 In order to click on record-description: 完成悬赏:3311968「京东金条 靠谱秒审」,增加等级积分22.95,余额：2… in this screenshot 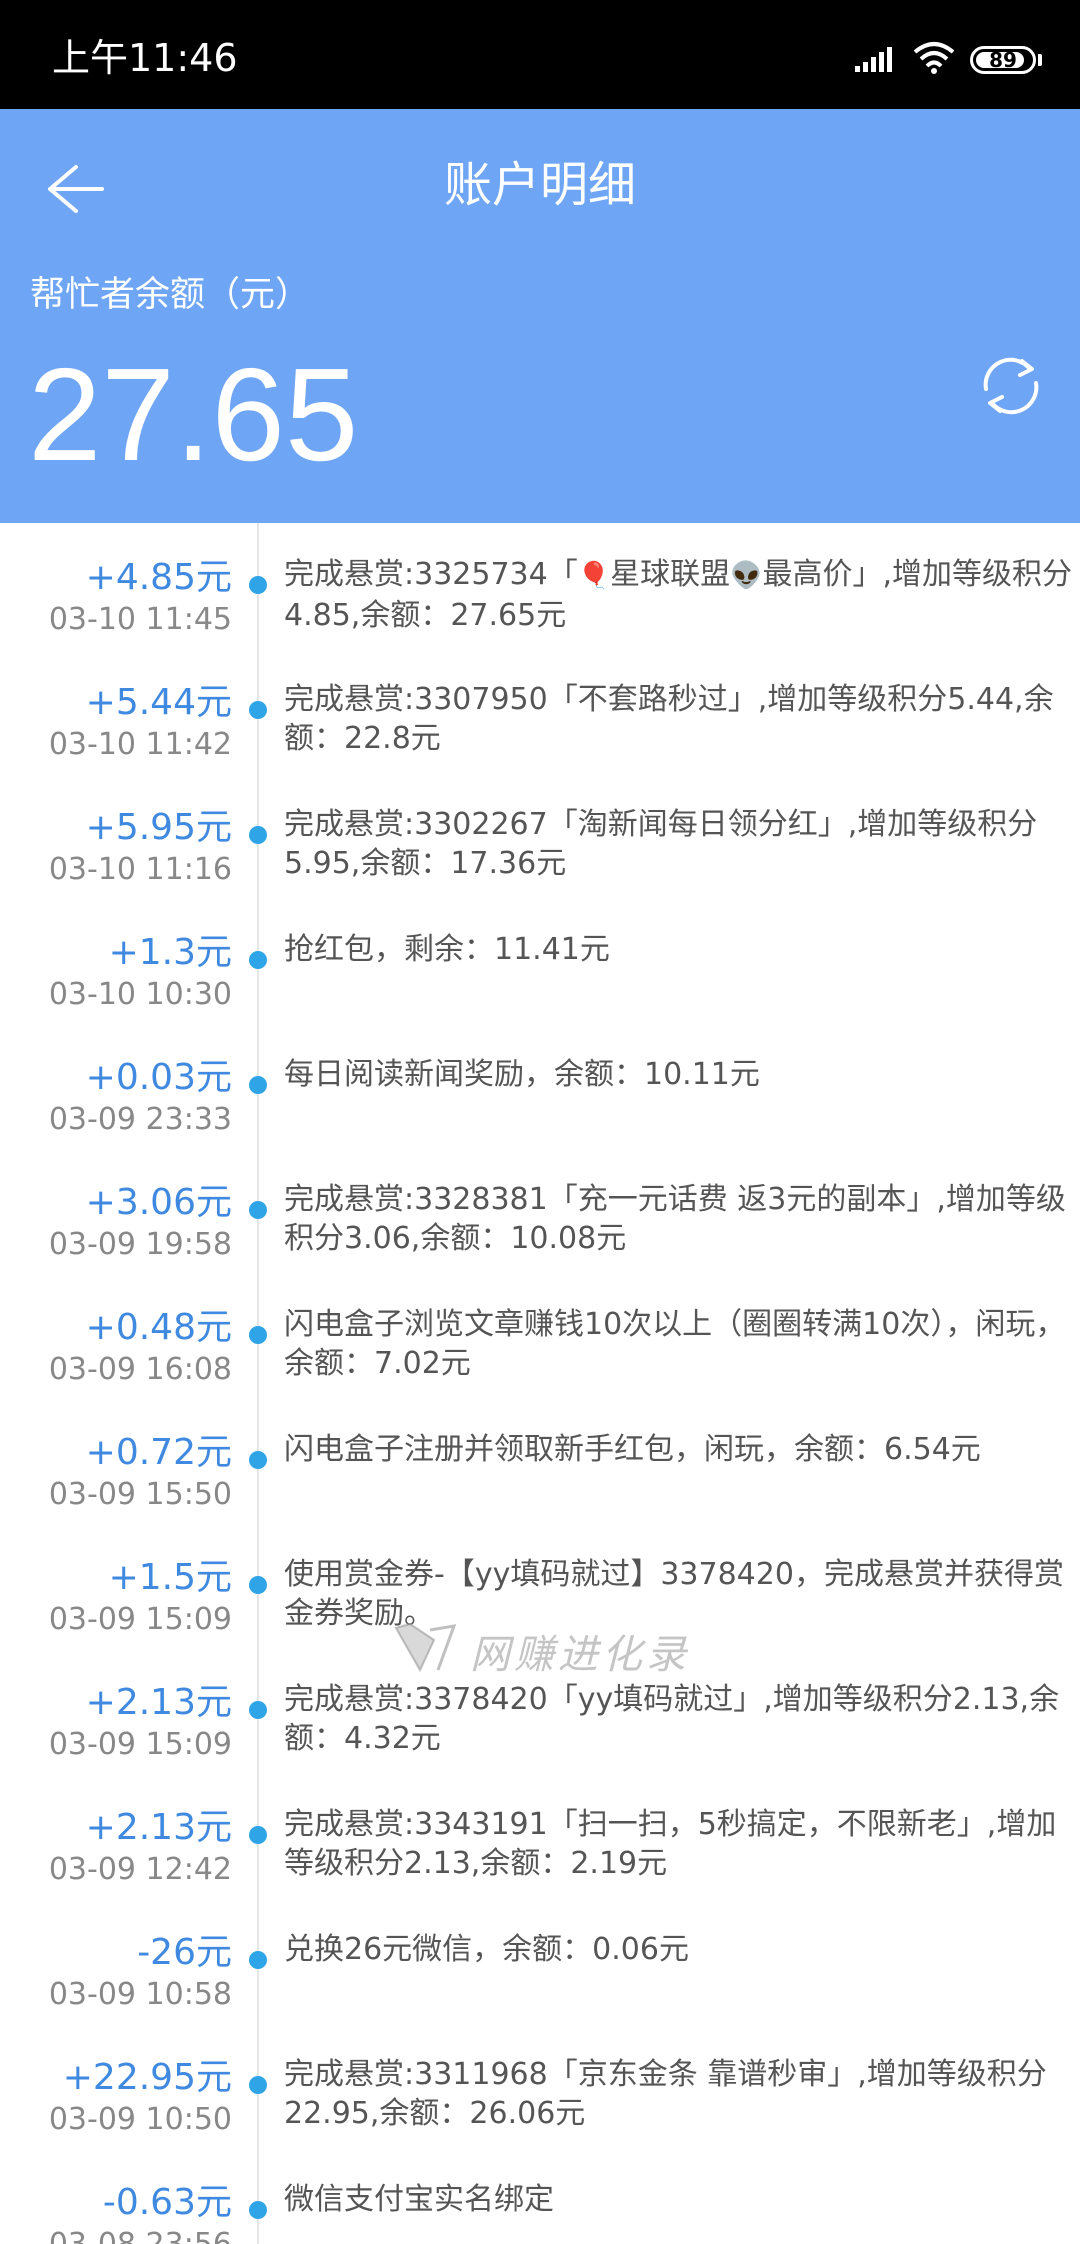, I will do `click(665, 2094)`.